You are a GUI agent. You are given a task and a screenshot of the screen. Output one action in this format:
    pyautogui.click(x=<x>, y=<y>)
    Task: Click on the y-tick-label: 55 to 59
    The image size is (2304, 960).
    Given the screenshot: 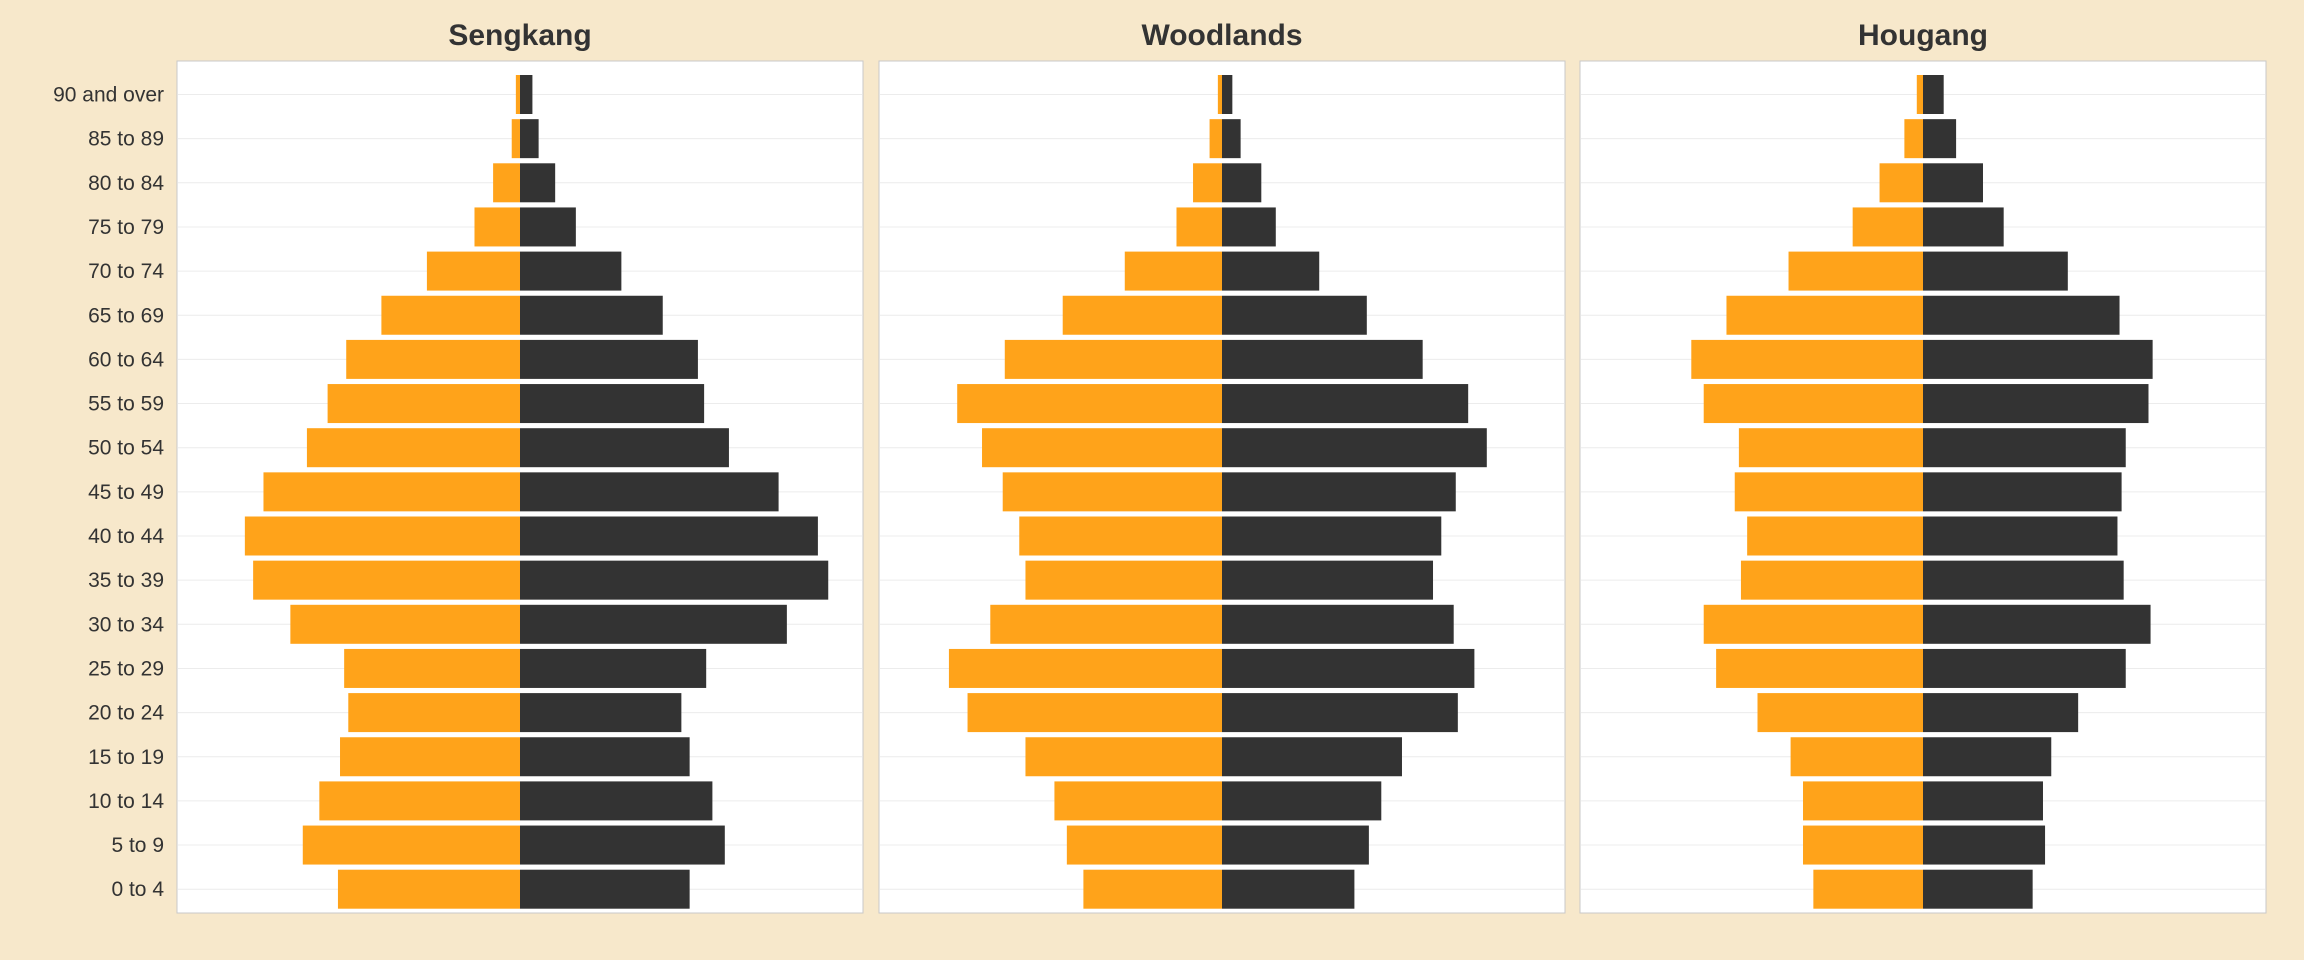 What is the action you would take?
    pyautogui.click(x=126, y=404)
    